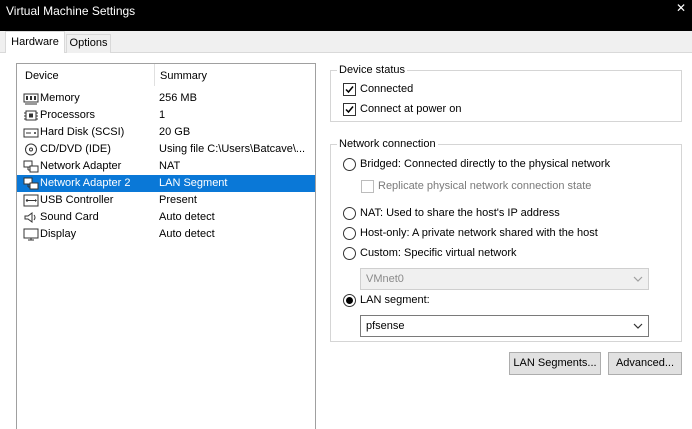  I want to click on device-name: Sound Card, so click(69, 217).